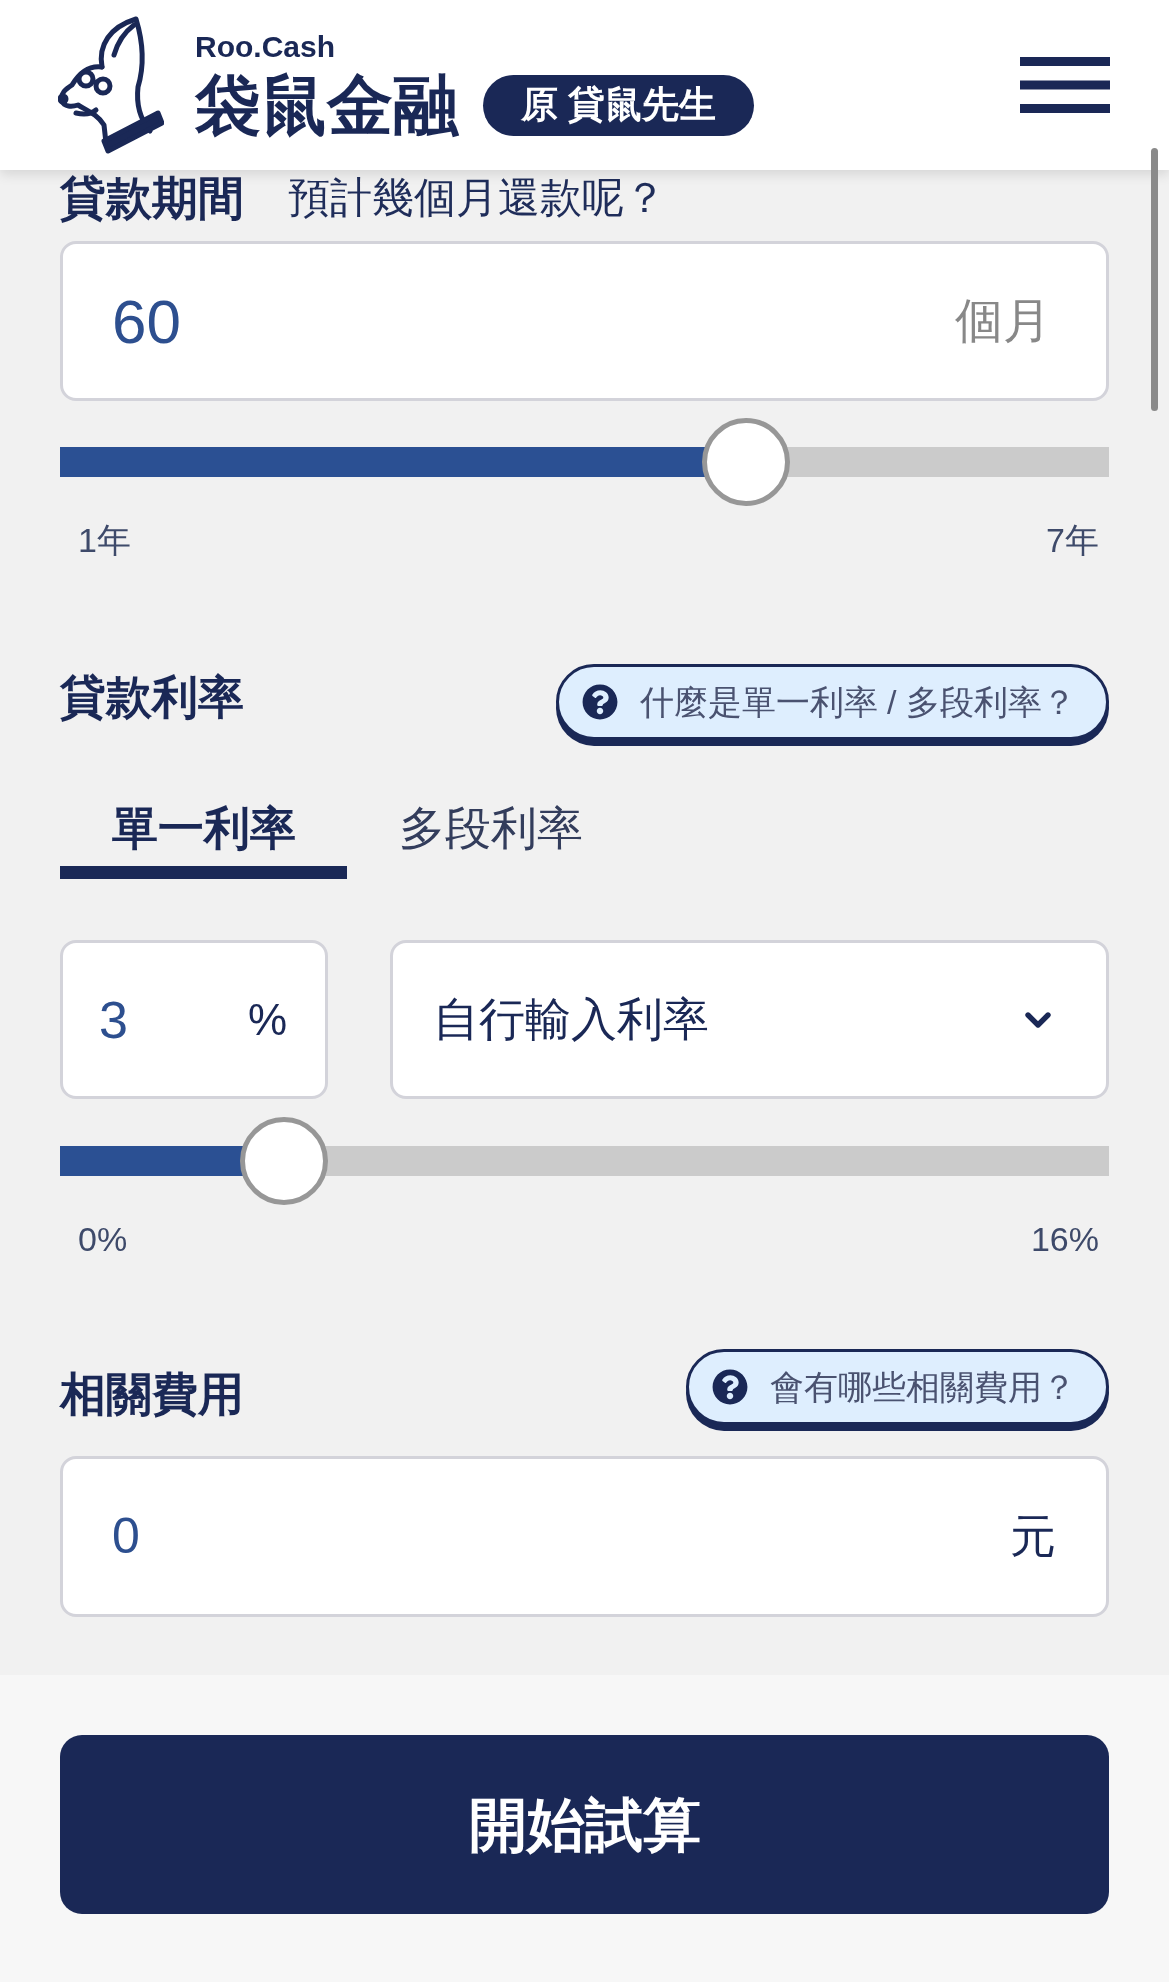  I want to click on section-title: 相關費用, so click(152, 1394).